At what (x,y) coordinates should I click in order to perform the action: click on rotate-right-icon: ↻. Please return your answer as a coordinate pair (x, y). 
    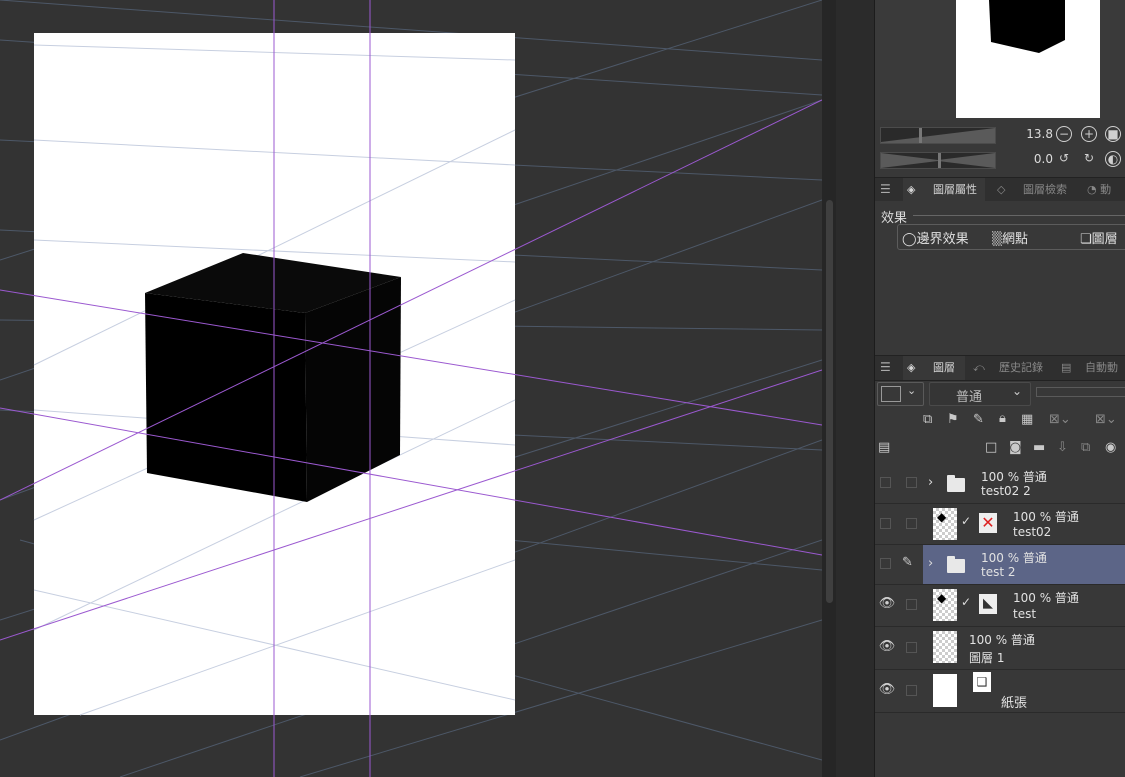
    Looking at the image, I should click on (1089, 159).